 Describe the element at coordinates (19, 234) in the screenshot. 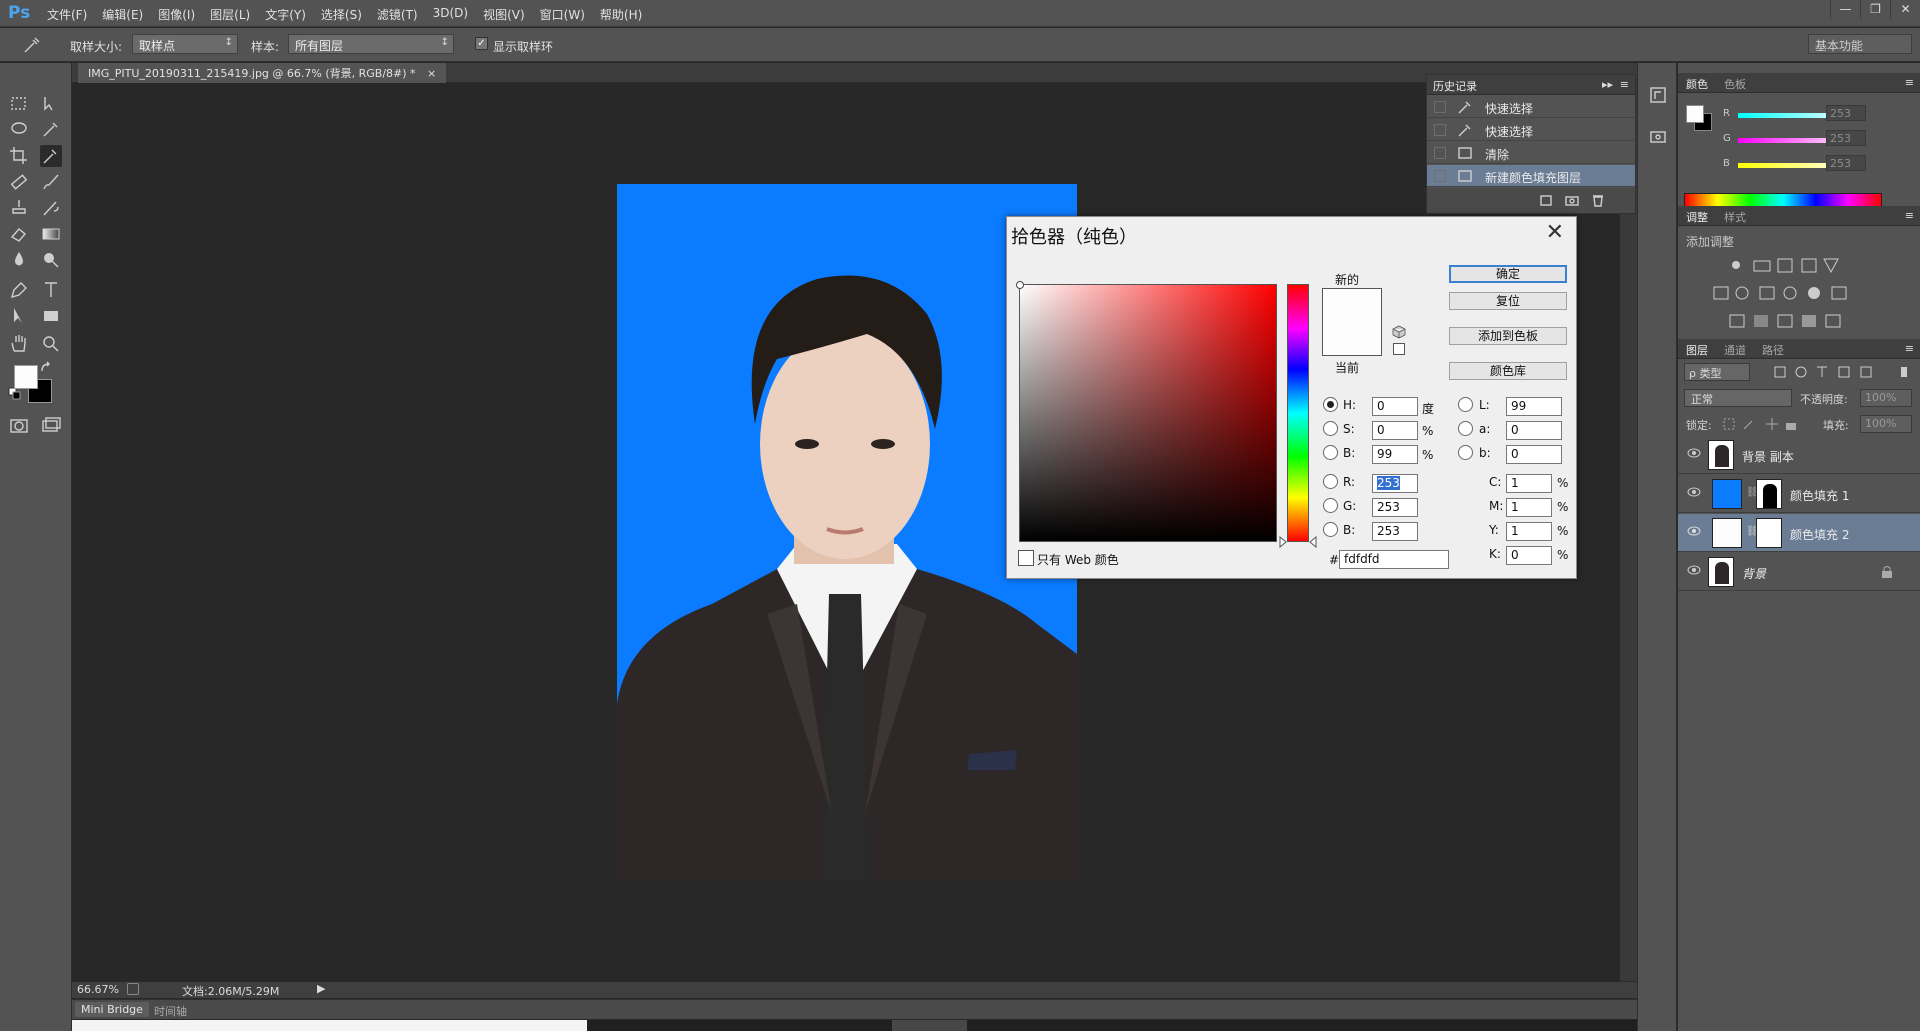

I see `eraser-tool-icon` at that location.